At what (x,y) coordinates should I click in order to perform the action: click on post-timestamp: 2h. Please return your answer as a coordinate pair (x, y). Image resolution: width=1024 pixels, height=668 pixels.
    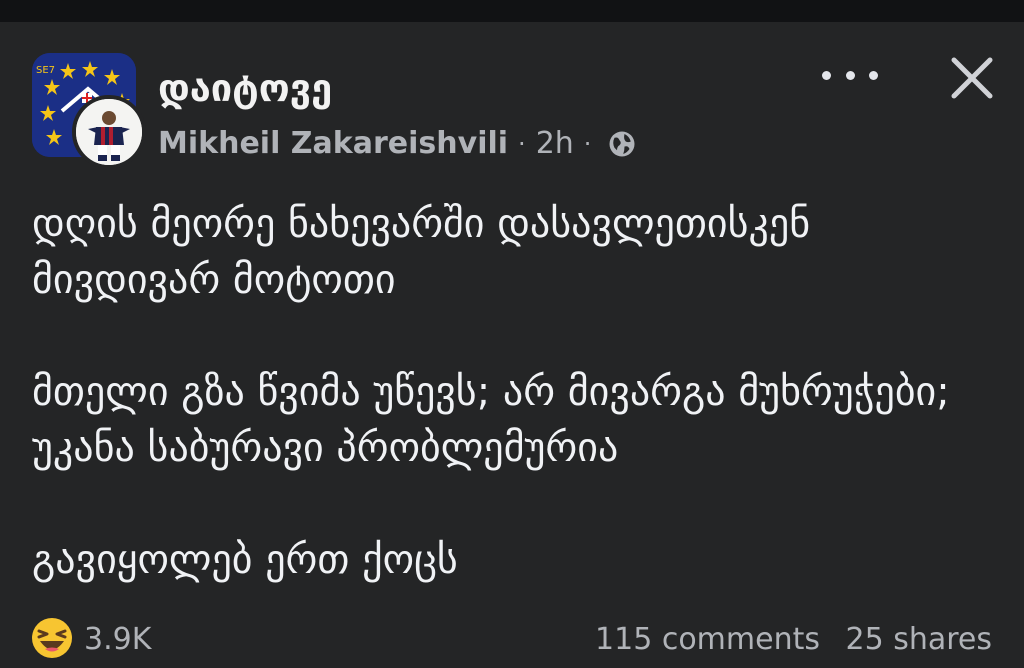
    Looking at the image, I should click on (555, 143).